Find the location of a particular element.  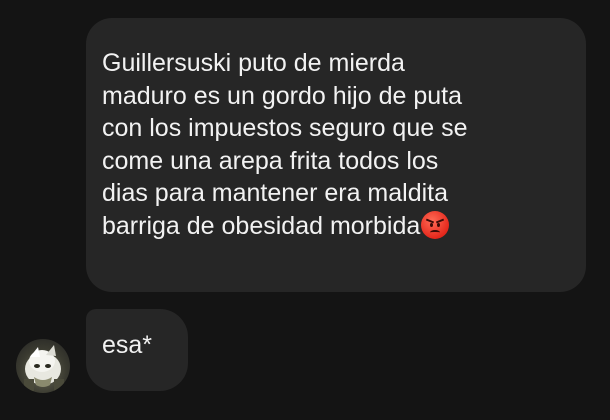

avatar is located at coordinates (43, 366).